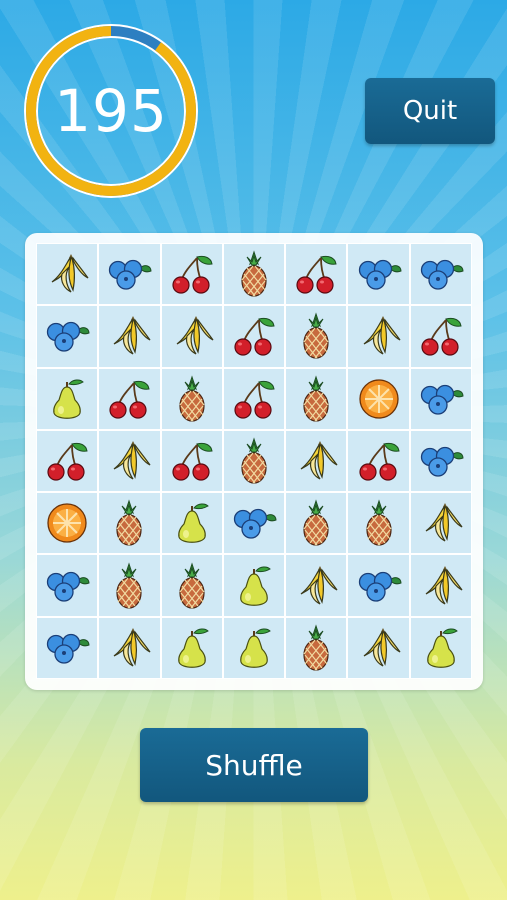  Describe the element at coordinates (430, 111) in the screenshot. I see `quit-button: Quit` at that location.